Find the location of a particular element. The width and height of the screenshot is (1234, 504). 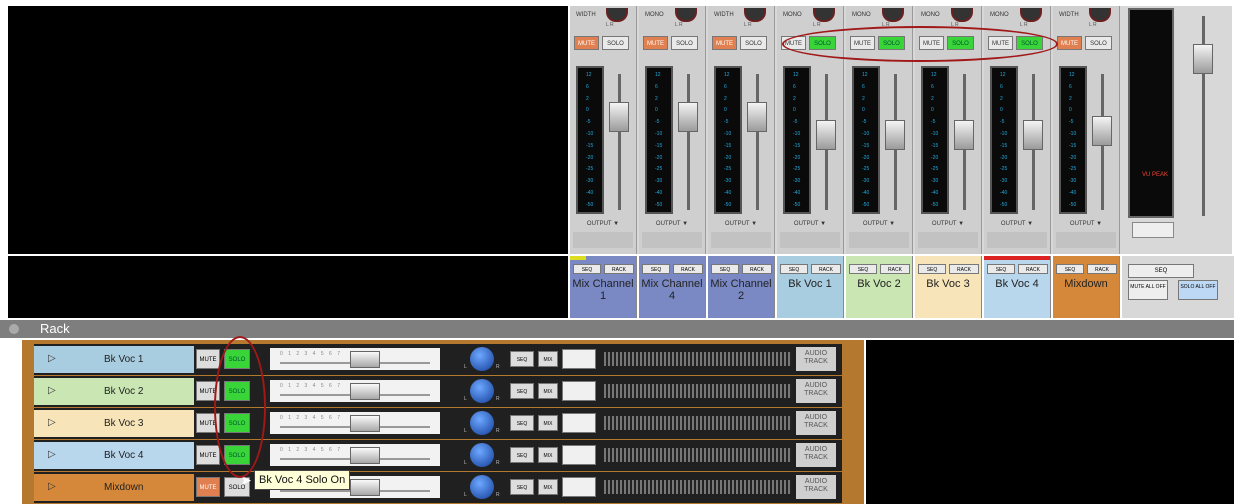

mute-all-off-button: MUTE ALL OFF is located at coordinates (1148, 290).